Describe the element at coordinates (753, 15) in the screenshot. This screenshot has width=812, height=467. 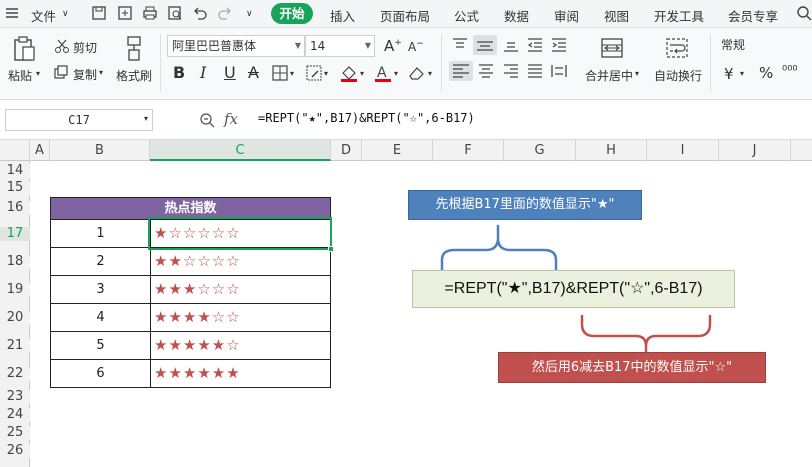
I see `tab-member: 会员专享` at that location.